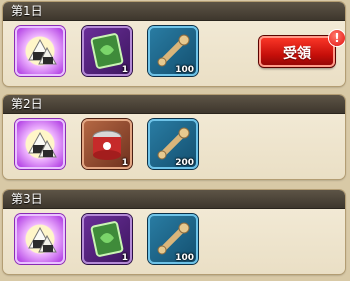  Describe the element at coordinates (337, 38) in the screenshot. I see `alert-badge: !` at that location.